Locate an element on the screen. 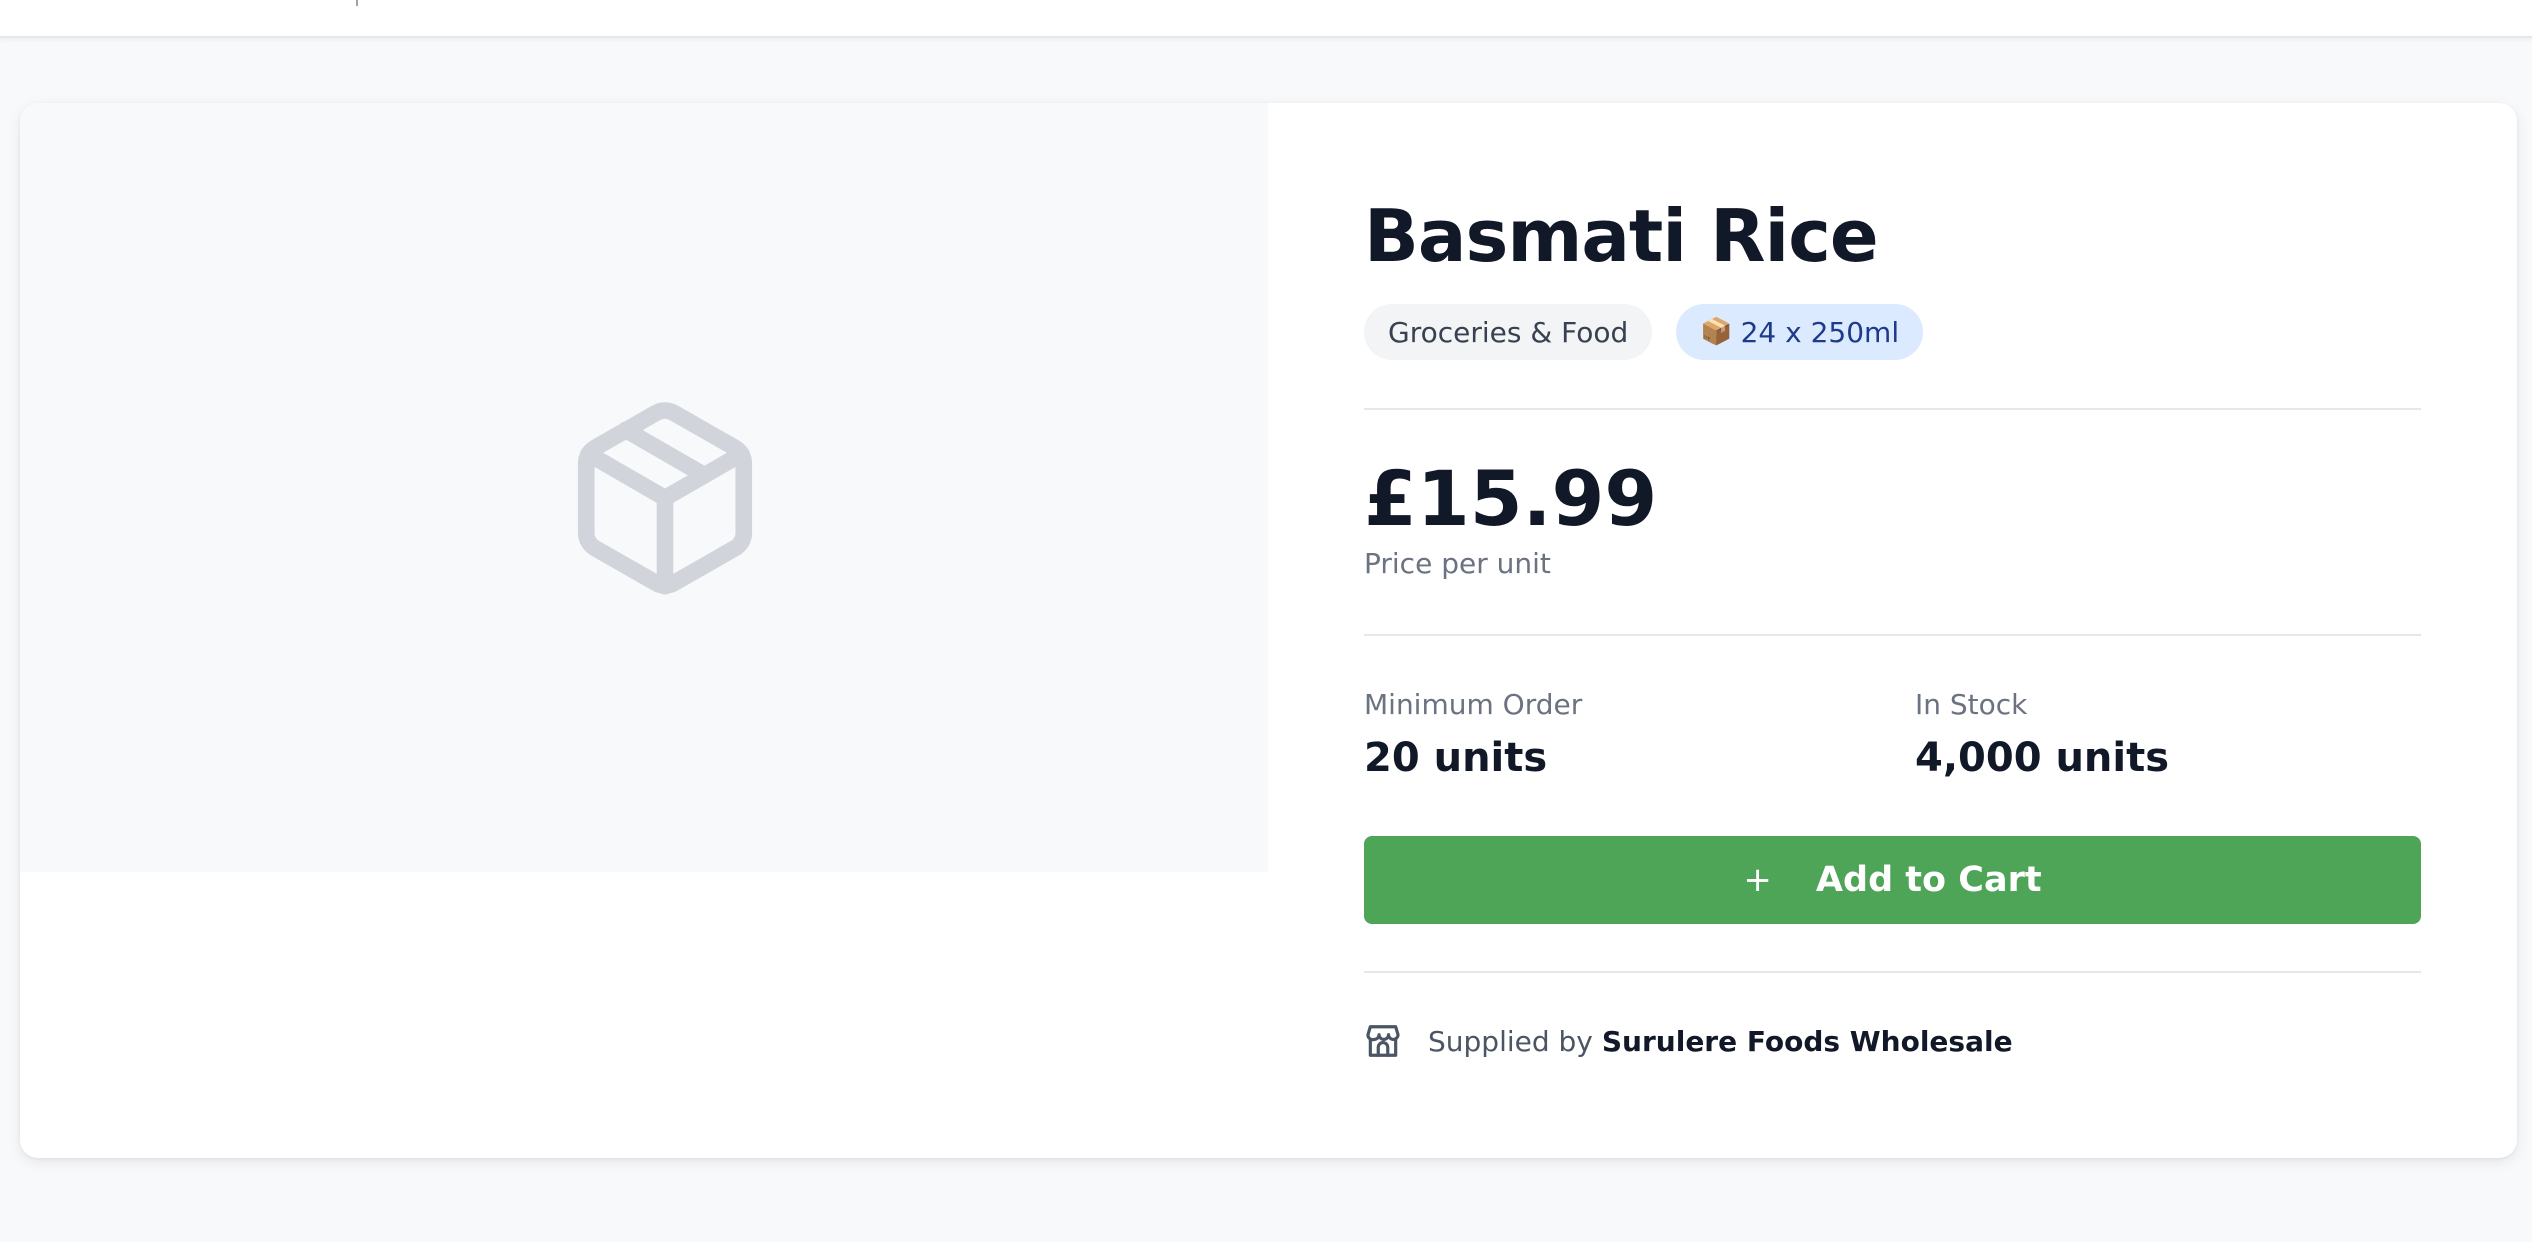  add-to-cart-label: Add to Cart is located at coordinates (1928, 880).